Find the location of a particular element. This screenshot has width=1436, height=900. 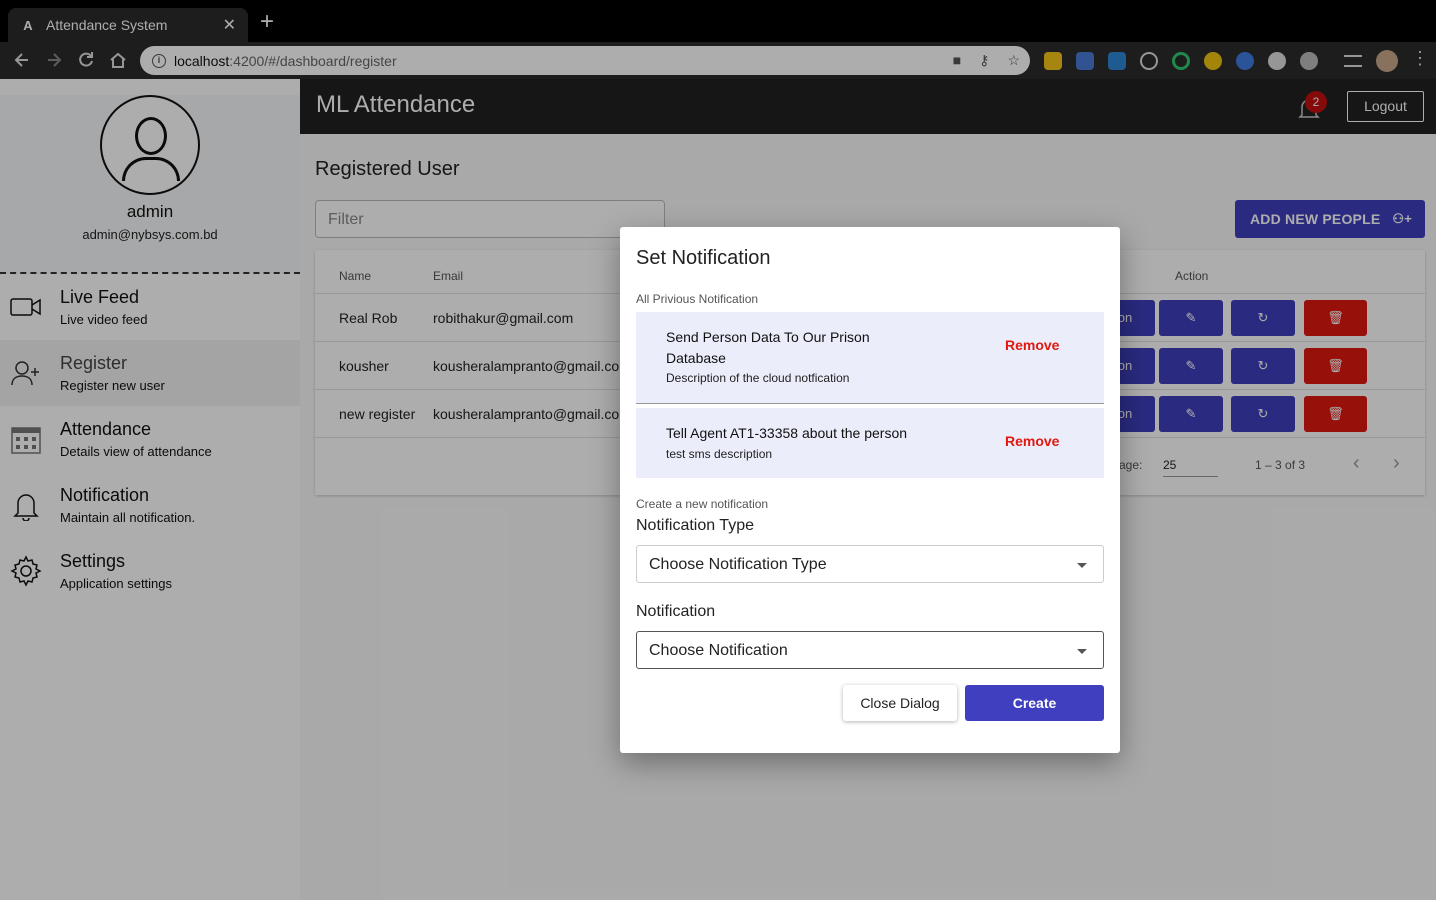

close-dialog-button: Close Dialog is located at coordinates (900, 703).